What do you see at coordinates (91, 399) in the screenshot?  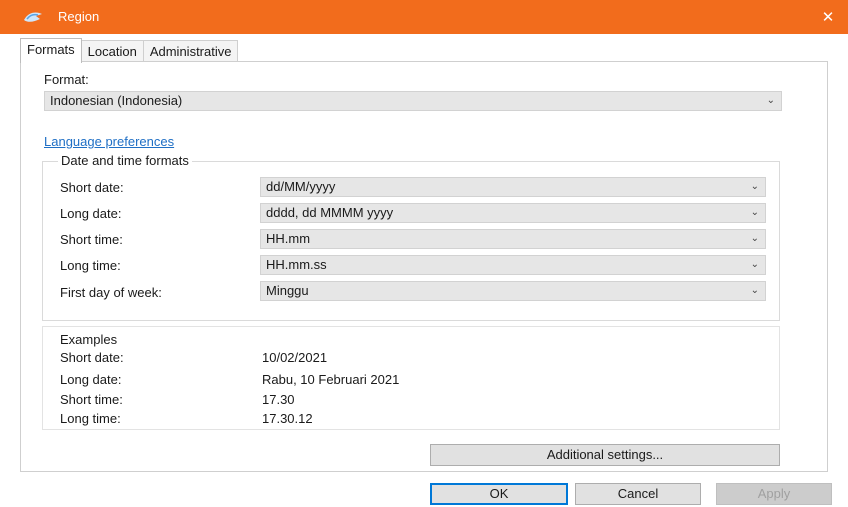 I see `example-short-time-label: Short time:` at bounding box center [91, 399].